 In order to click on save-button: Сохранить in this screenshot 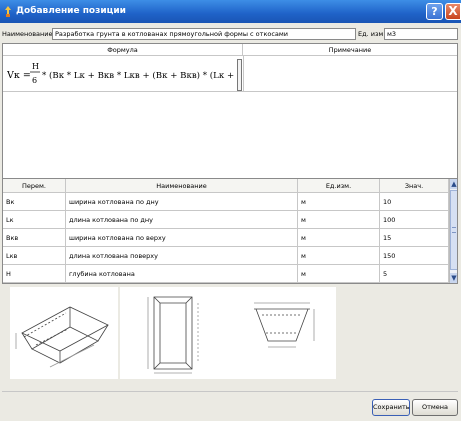, I will do `click(391, 407)`.